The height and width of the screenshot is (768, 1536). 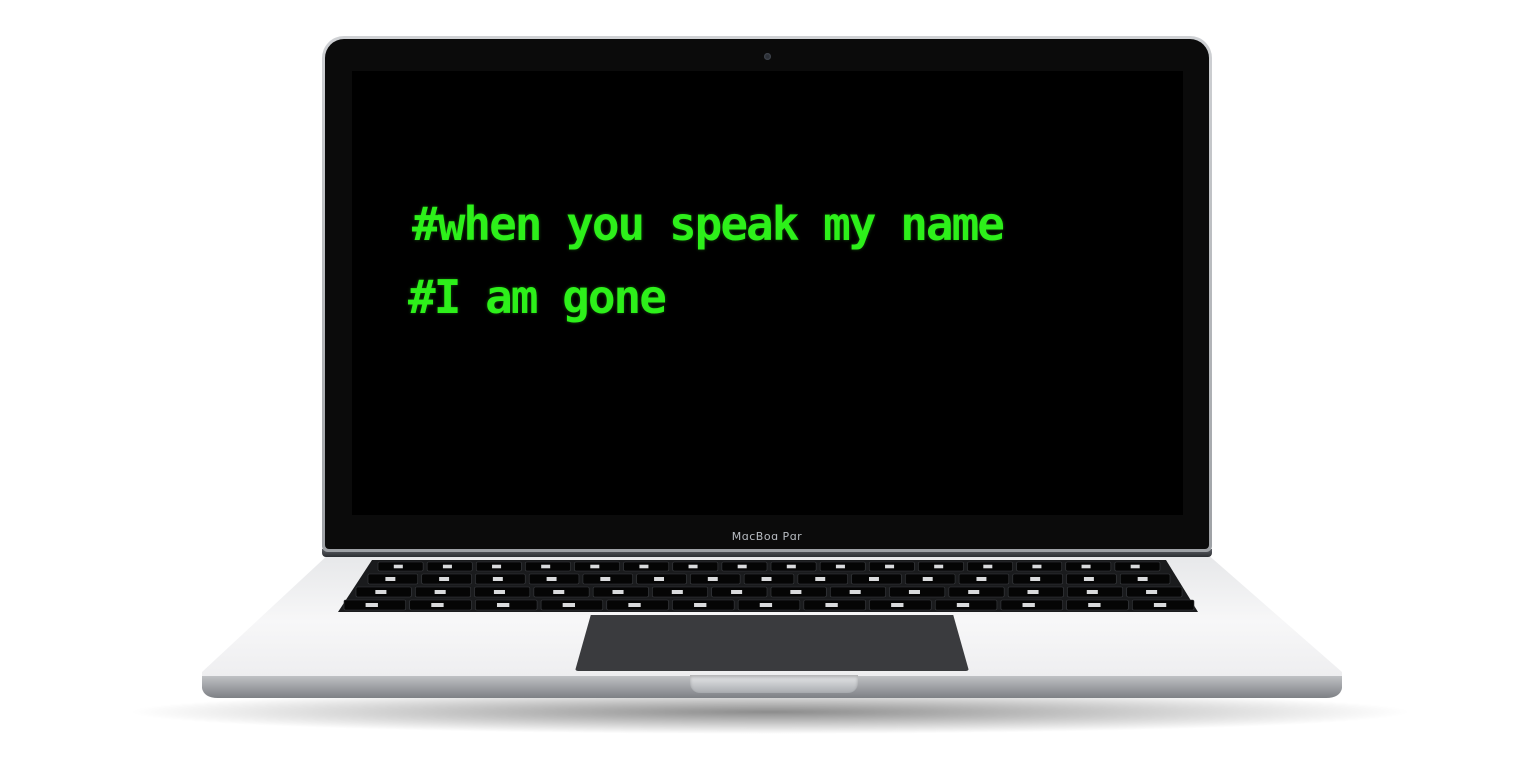 What do you see at coordinates (774, 684) in the screenshot?
I see `lid-open-notch` at bounding box center [774, 684].